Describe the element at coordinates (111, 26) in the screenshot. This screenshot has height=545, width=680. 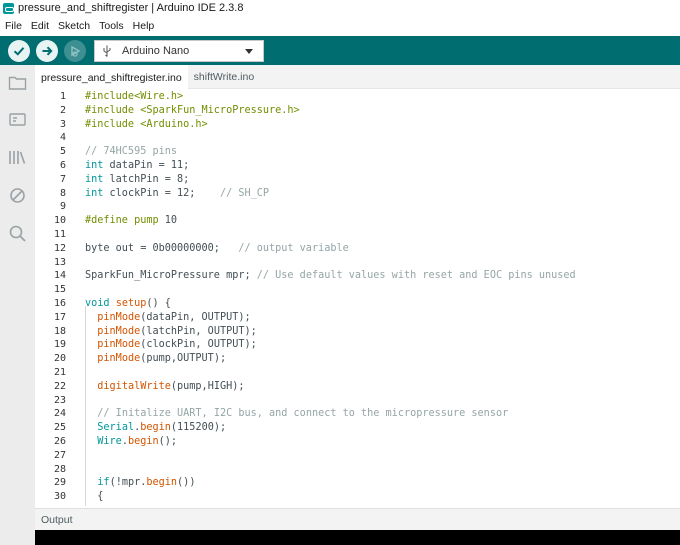
I see `menu-tools: Tools` at that location.